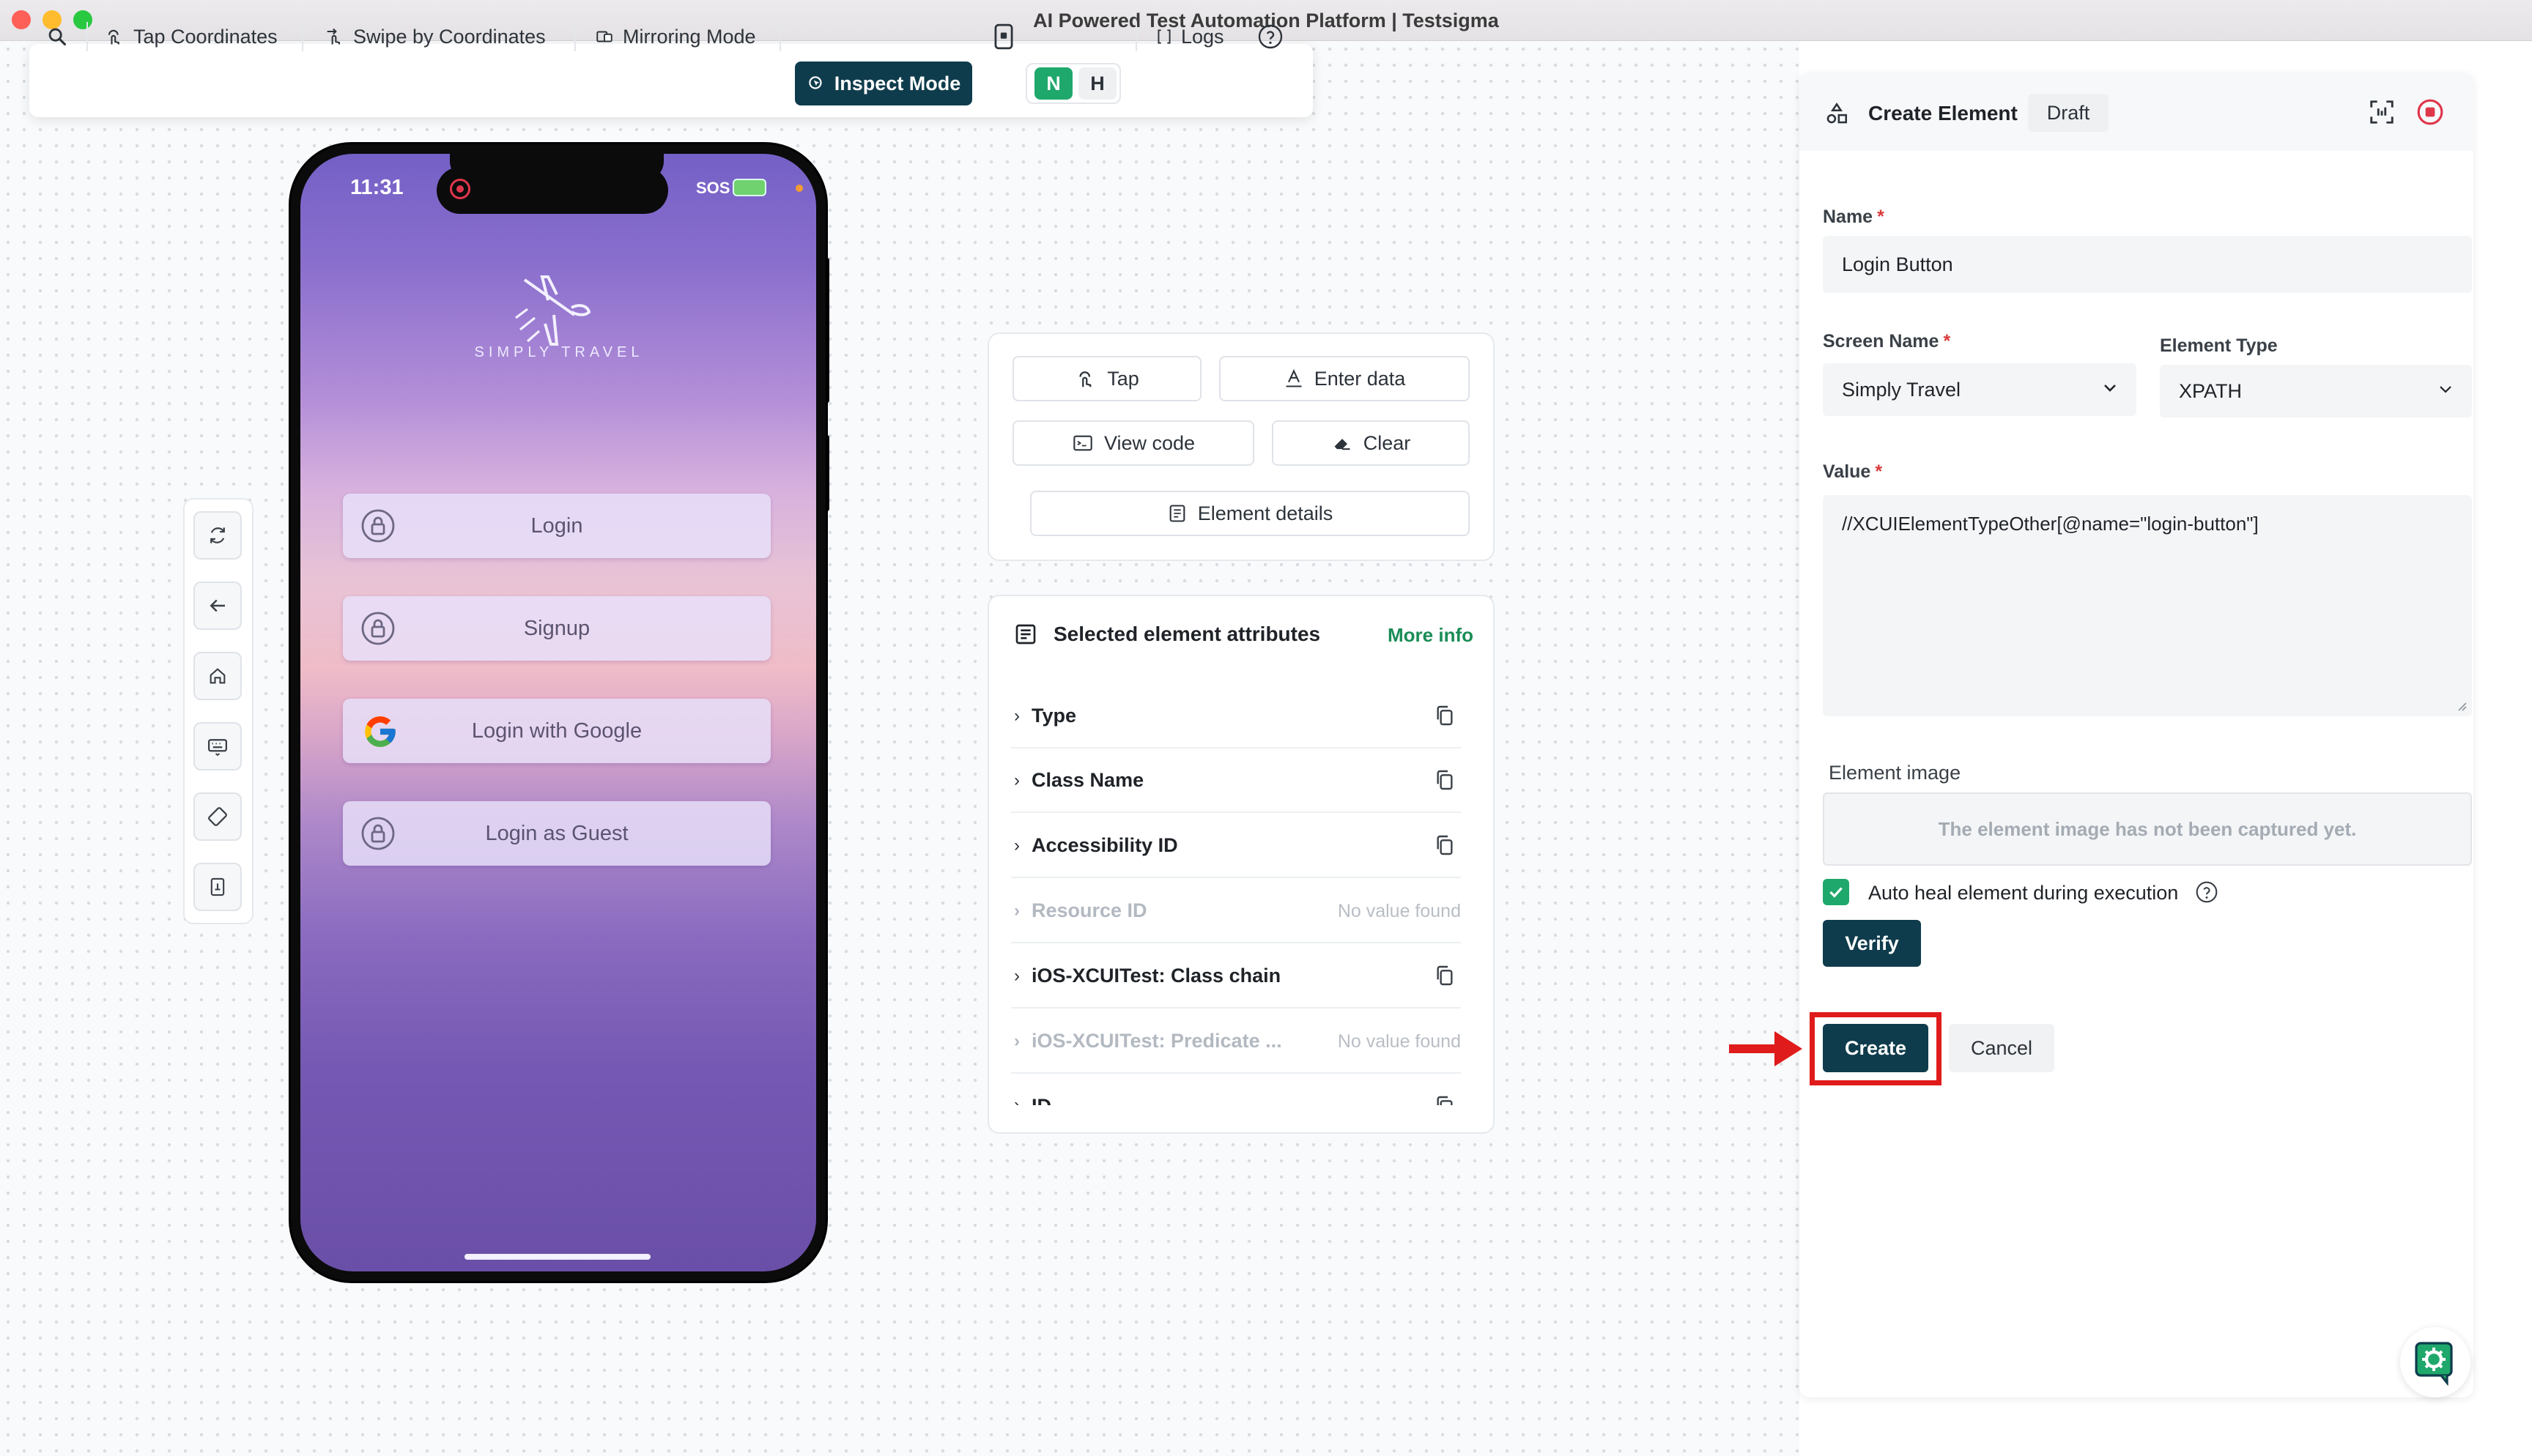  Describe the element at coordinates (815, 82) in the screenshot. I see `inspect-icon` at that location.